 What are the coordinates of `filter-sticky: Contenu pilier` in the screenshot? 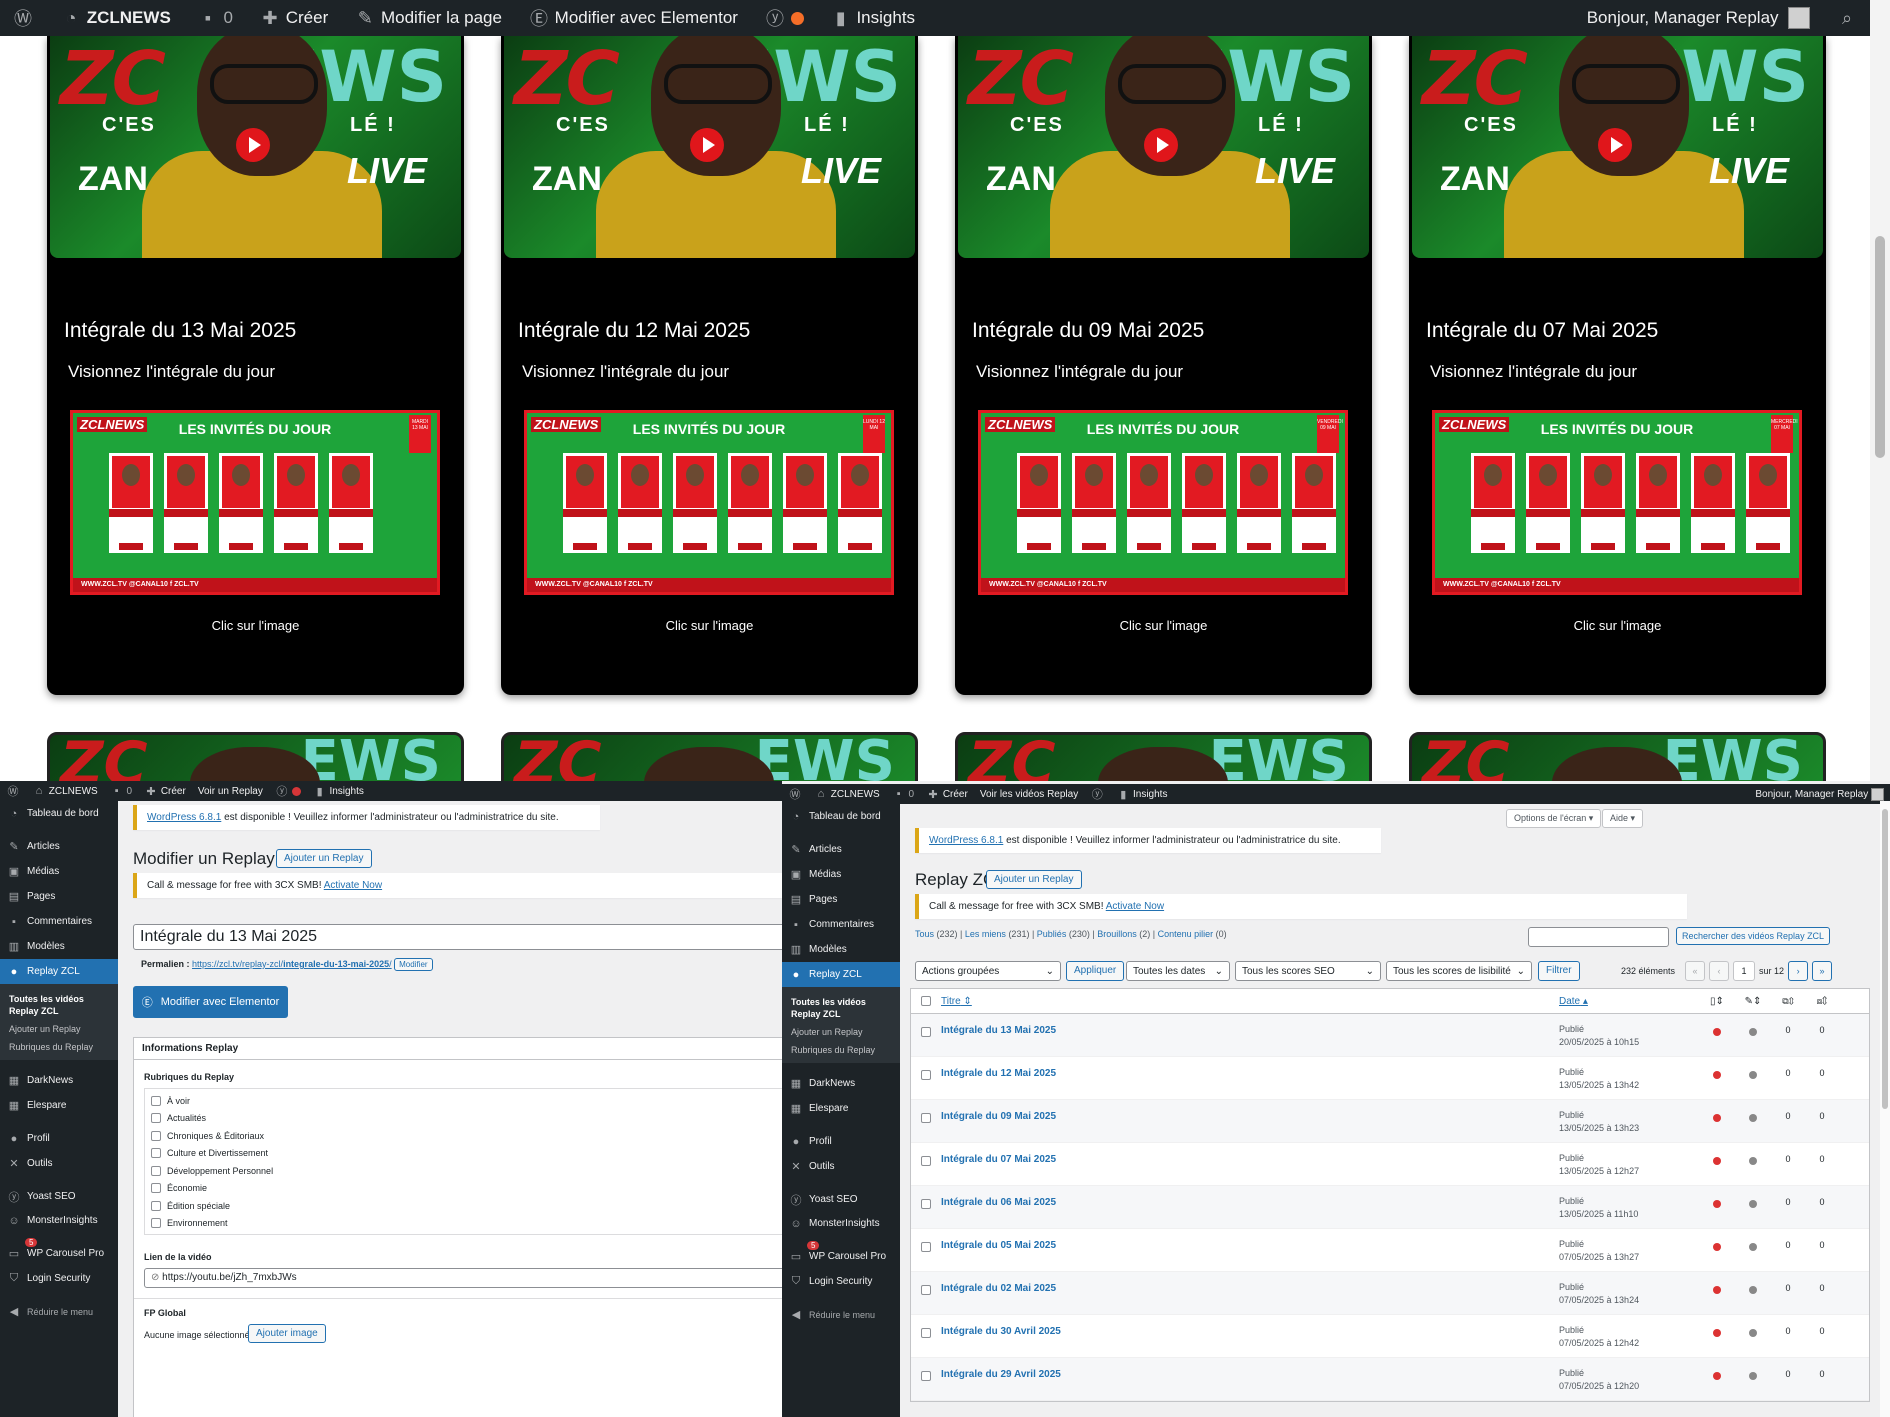 It's located at (1186, 934).